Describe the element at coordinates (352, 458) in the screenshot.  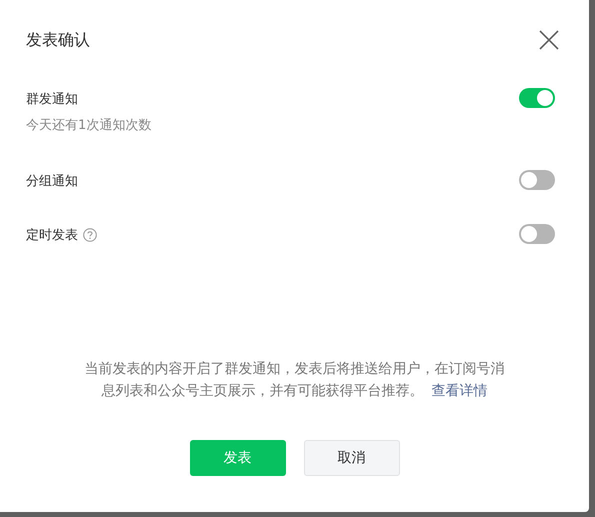
I see `cancel-button: 取消` at that location.